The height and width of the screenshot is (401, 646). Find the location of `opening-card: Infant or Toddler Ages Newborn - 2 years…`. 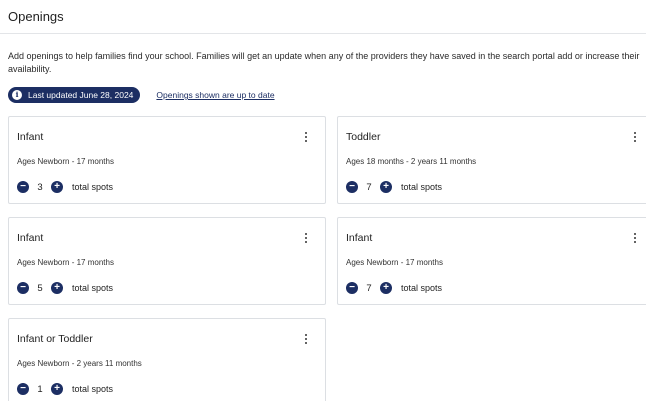

opening-card: Infant or Toddler Ages Newborn - 2 years… is located at coordinates (167, 359).